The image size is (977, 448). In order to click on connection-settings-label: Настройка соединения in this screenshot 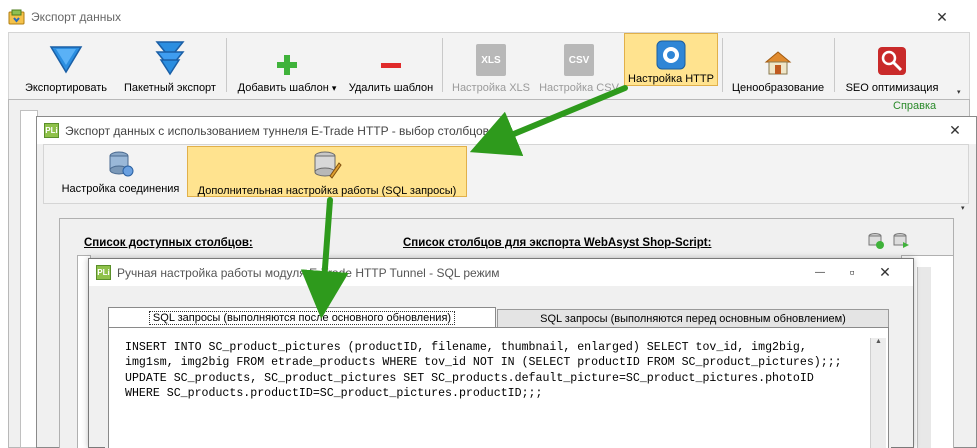, I will do `click(120, 189)`.